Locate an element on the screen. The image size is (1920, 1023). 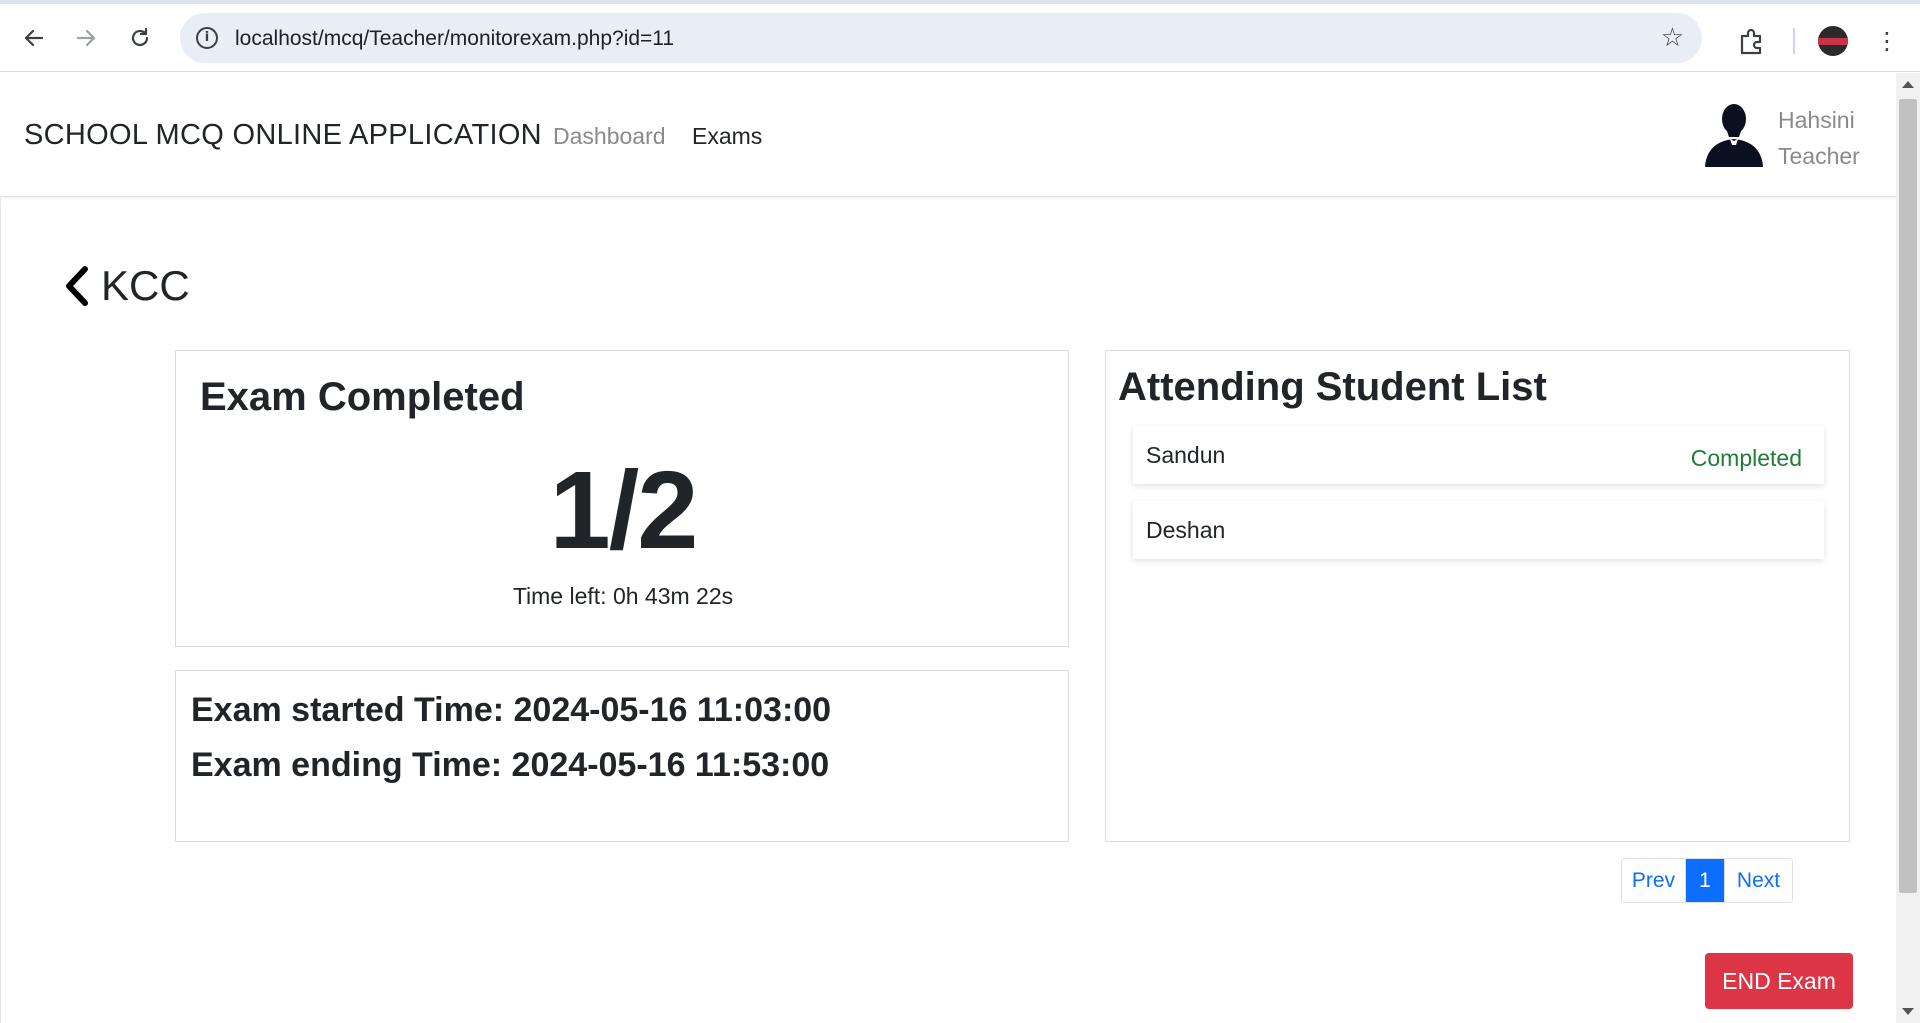
forward-arrow-icon is located at coordinates (86, 38).